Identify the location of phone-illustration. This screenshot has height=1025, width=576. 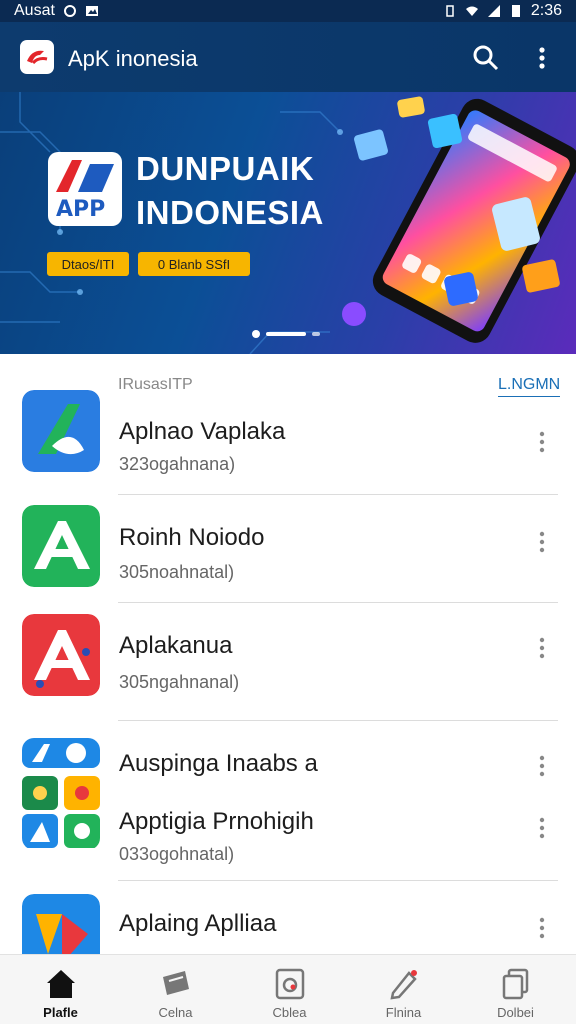
(459, 219).